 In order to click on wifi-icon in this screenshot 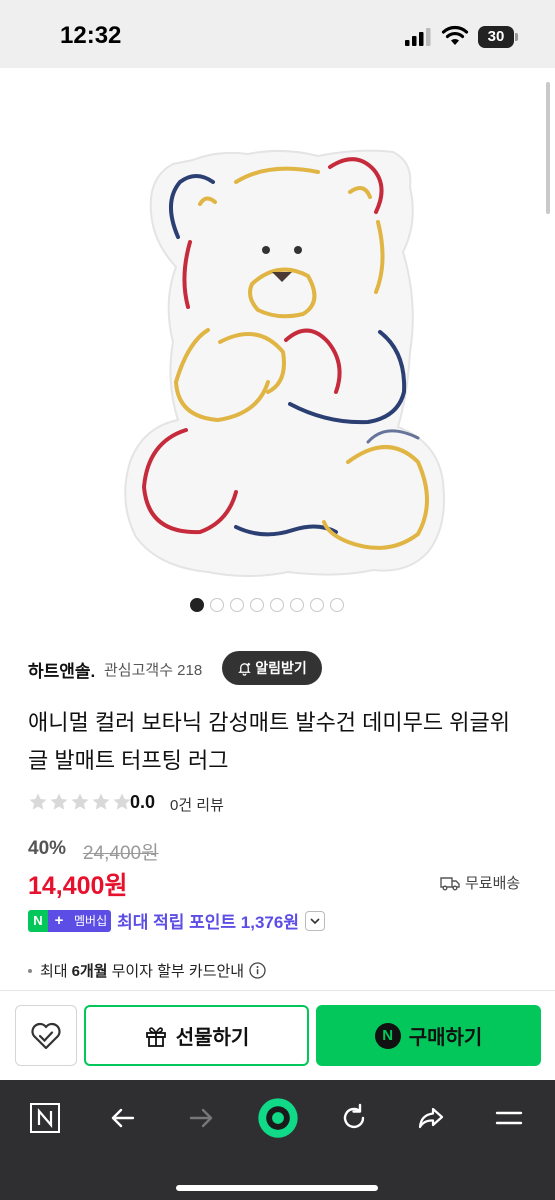, I will do `click(455, 35)`.